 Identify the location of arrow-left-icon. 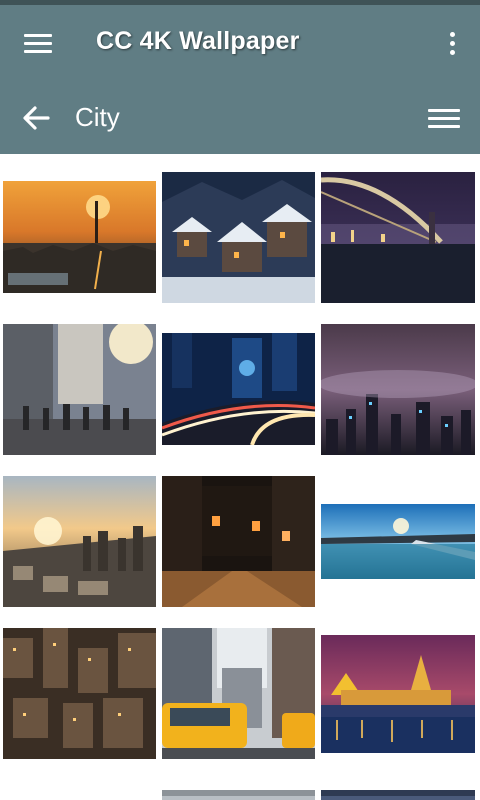
(36, 118).